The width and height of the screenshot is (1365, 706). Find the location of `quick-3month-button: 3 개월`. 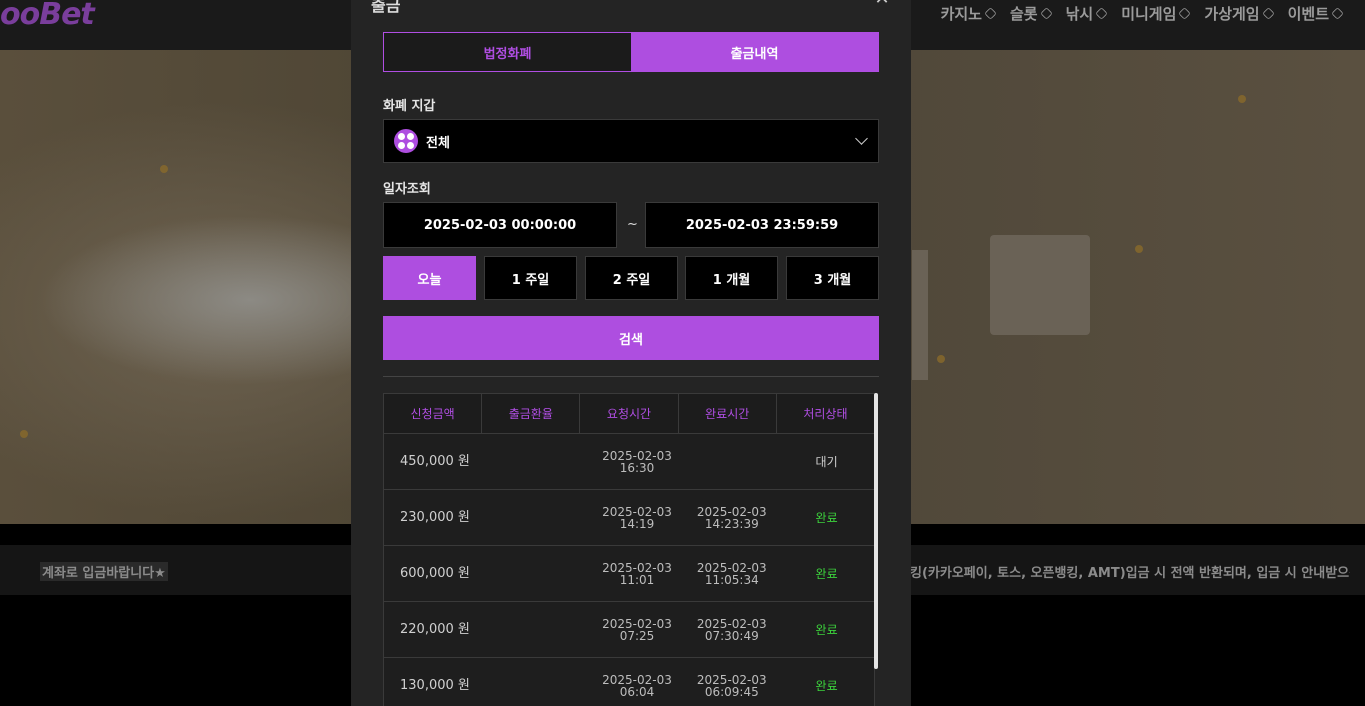

quick-3month-button: 3 개월 is located at coordinates (832, 278).